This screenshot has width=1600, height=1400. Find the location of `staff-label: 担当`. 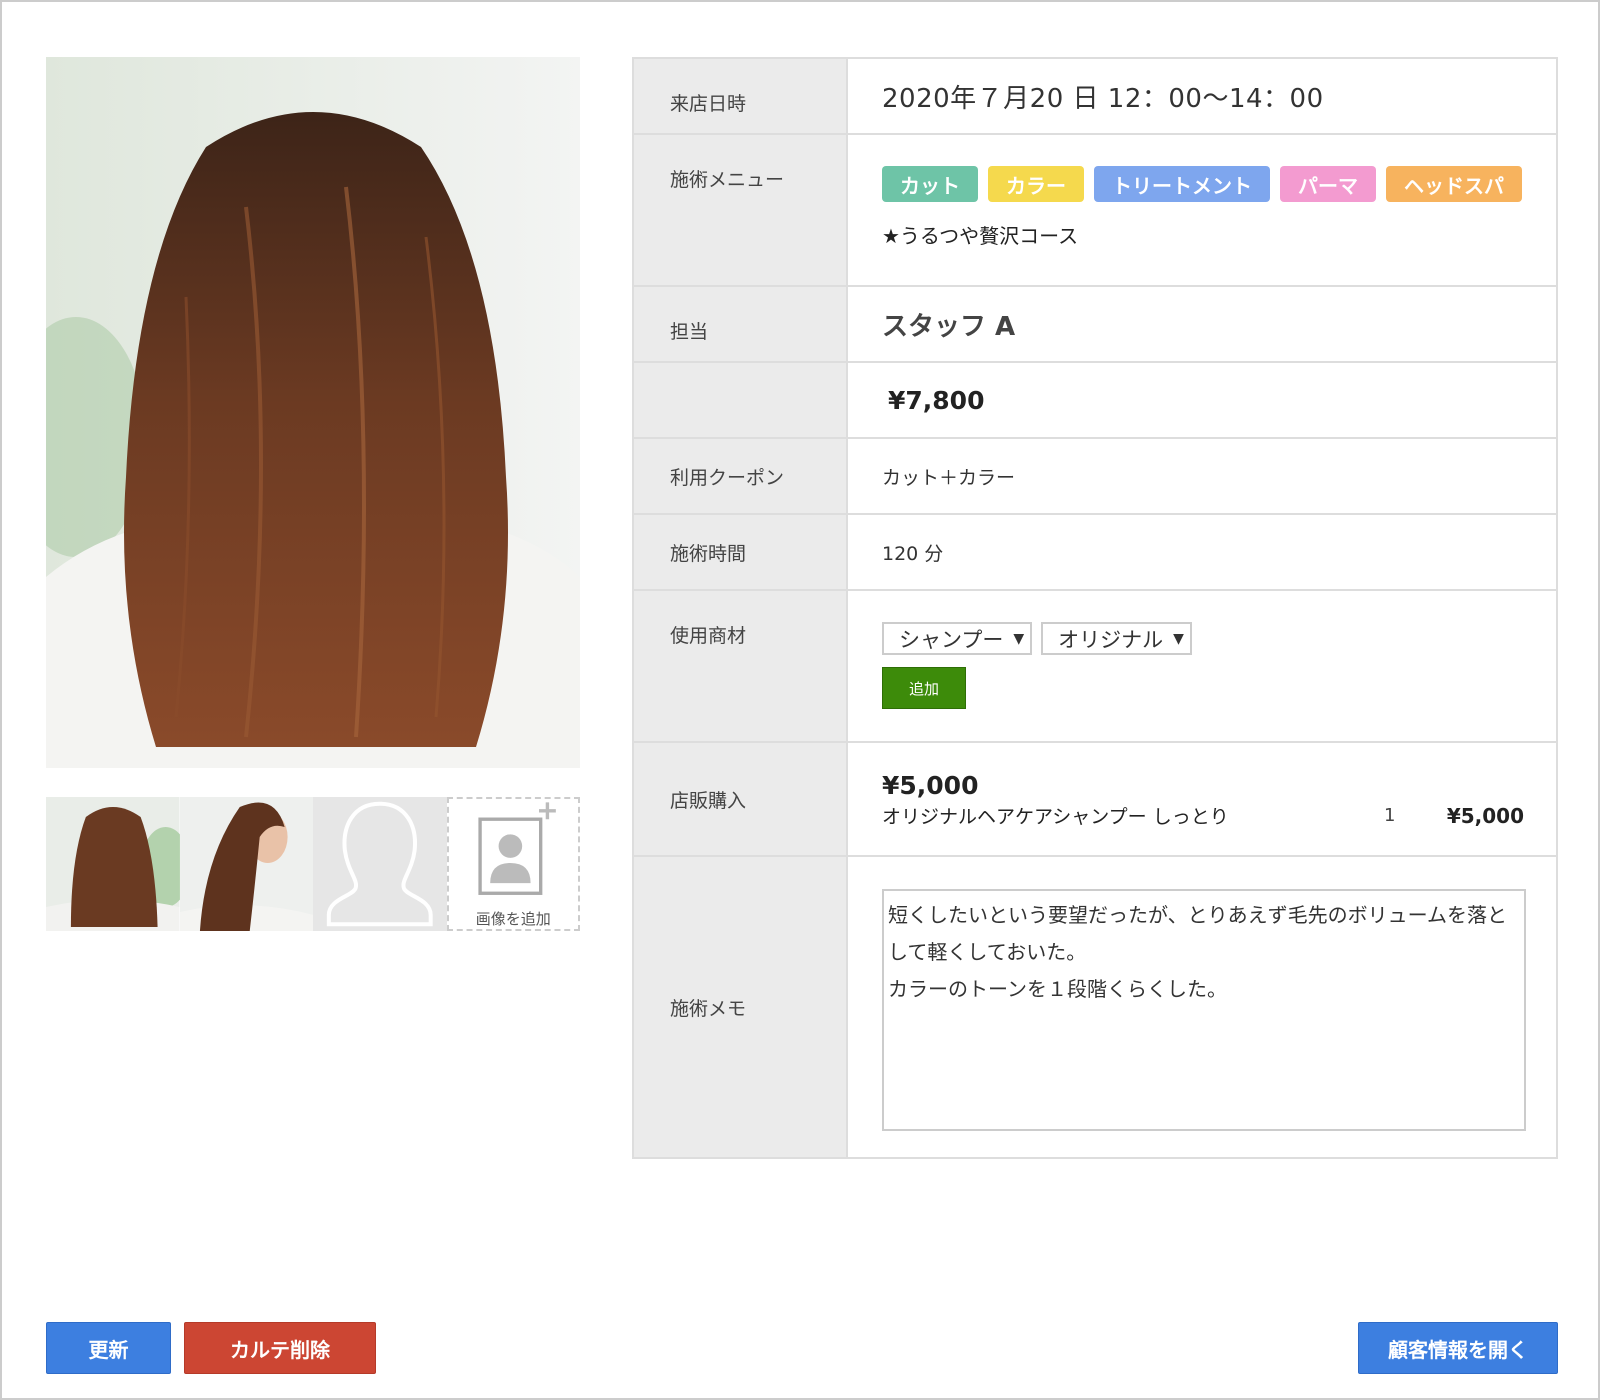

staff-label: 担当 is located at coordinates (741, 324).